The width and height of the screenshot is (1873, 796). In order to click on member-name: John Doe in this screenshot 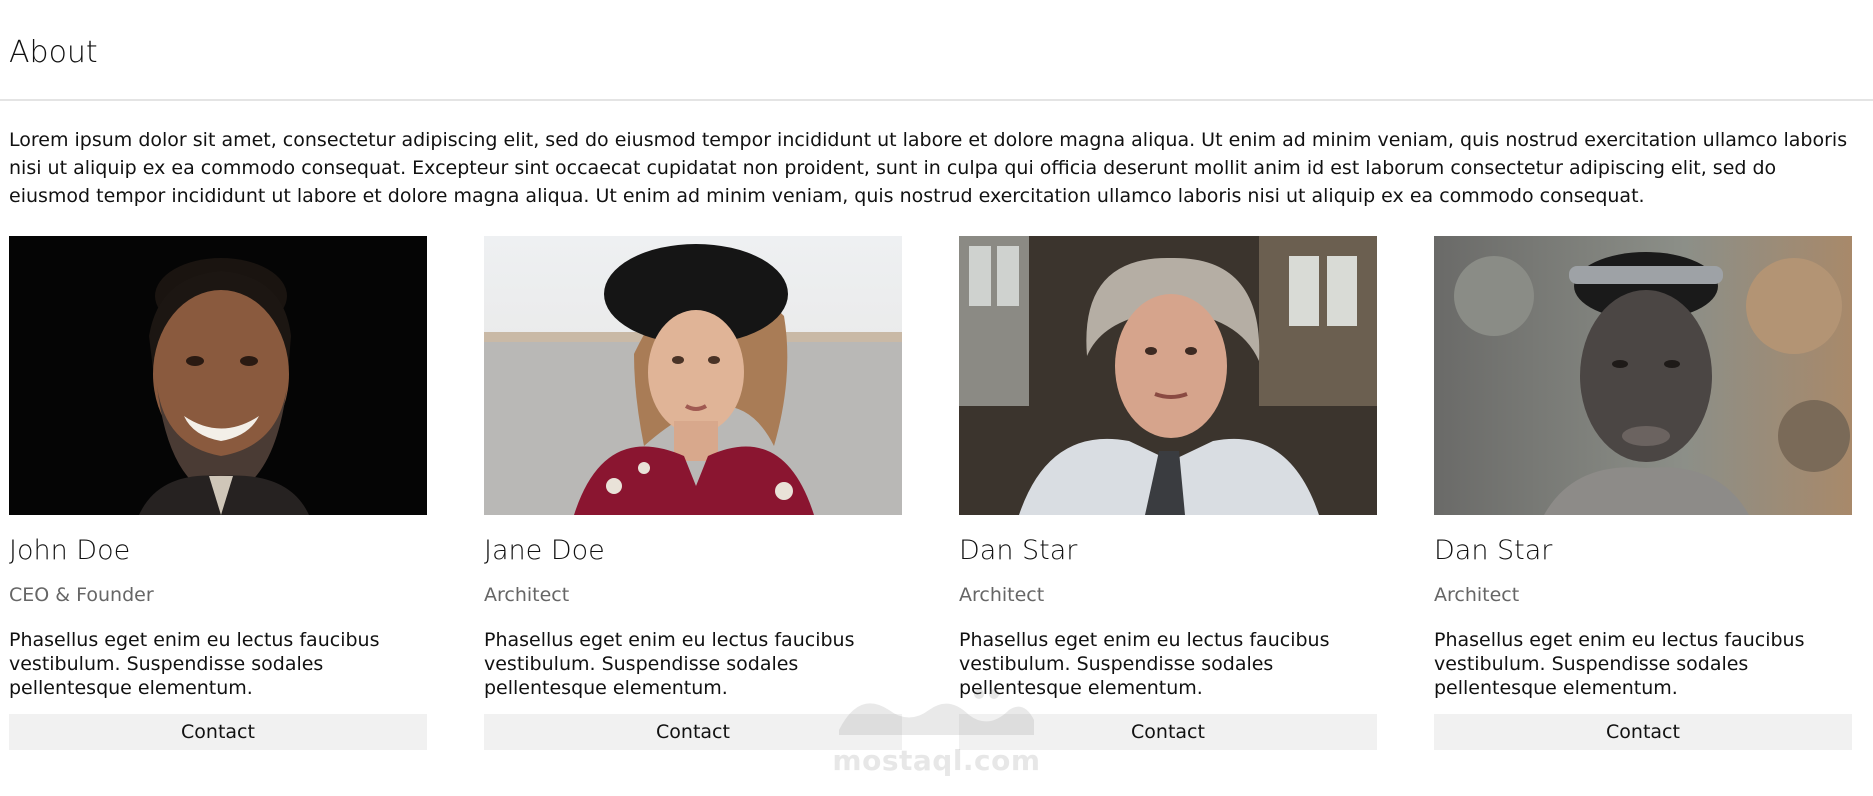, I will do `click(70, 550)`.